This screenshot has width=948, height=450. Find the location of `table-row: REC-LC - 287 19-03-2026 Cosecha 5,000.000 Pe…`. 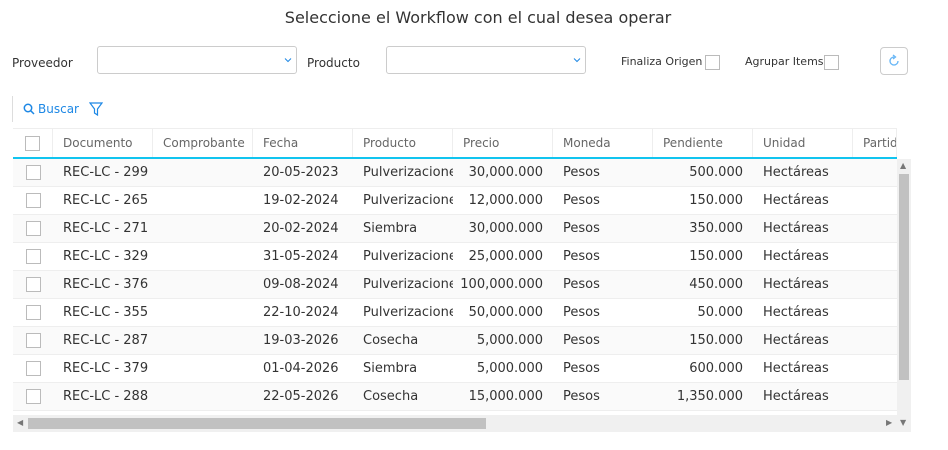

table-row: REC-LC - 287 19-03-2026 Cosecha 5,000.000 Pe… is located at coordinates (455, 341).